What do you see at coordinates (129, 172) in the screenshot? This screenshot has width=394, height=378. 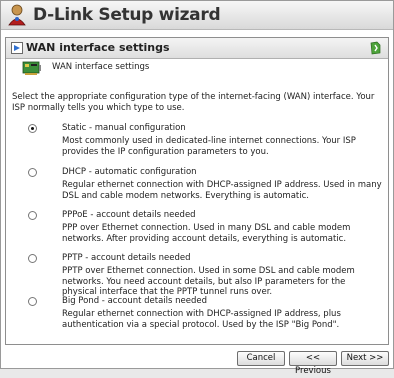 I see `option-label: DHCP - automatic configuration` at bounding box center [129, 172].